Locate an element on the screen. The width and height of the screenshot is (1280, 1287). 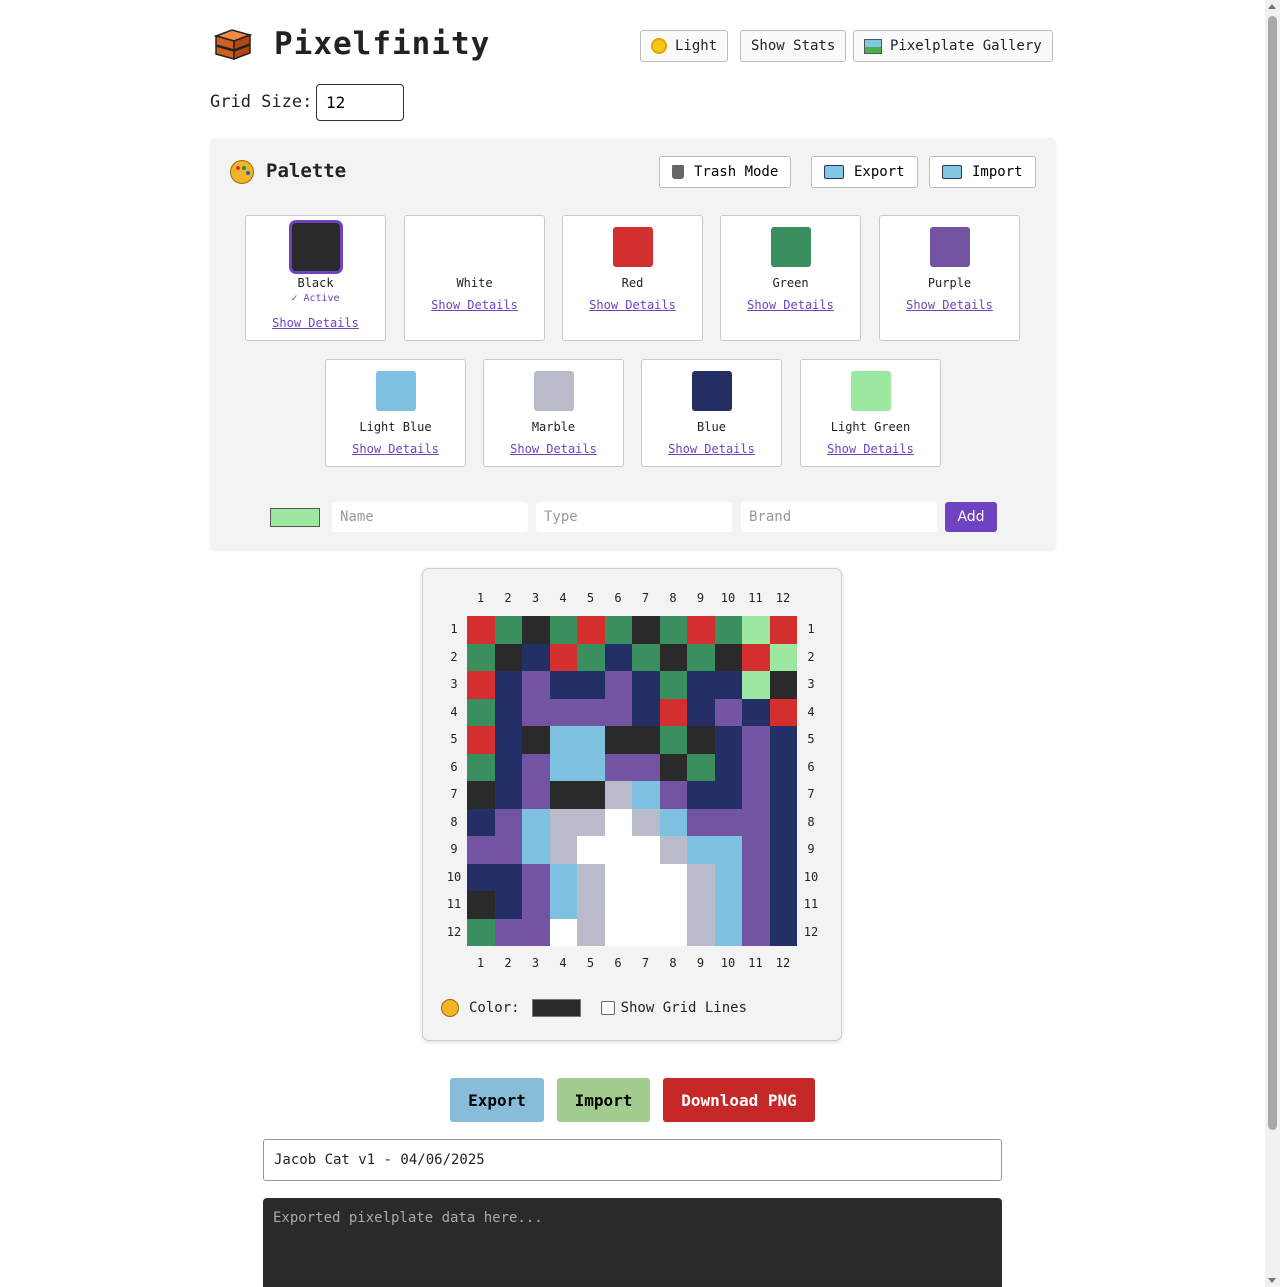
new-color-swatch is located at coordinates (295, 517).